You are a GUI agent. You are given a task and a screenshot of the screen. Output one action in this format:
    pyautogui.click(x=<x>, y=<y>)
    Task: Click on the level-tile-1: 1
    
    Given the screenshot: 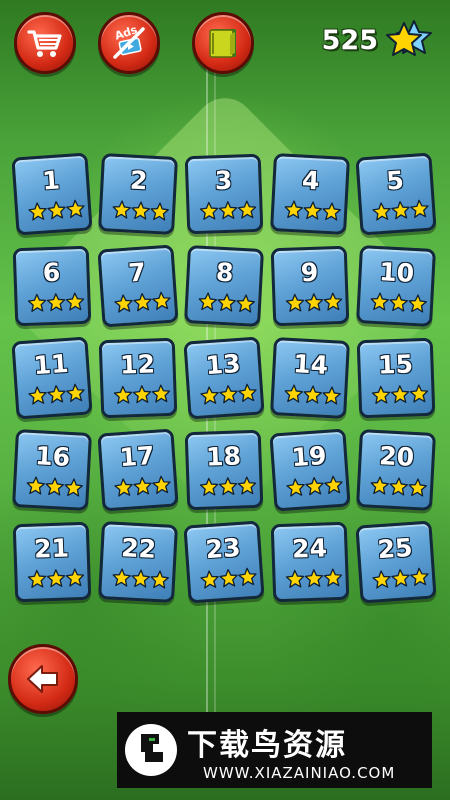 What is the action you would take?
    pyautogui.click(x=52, y=194)
    